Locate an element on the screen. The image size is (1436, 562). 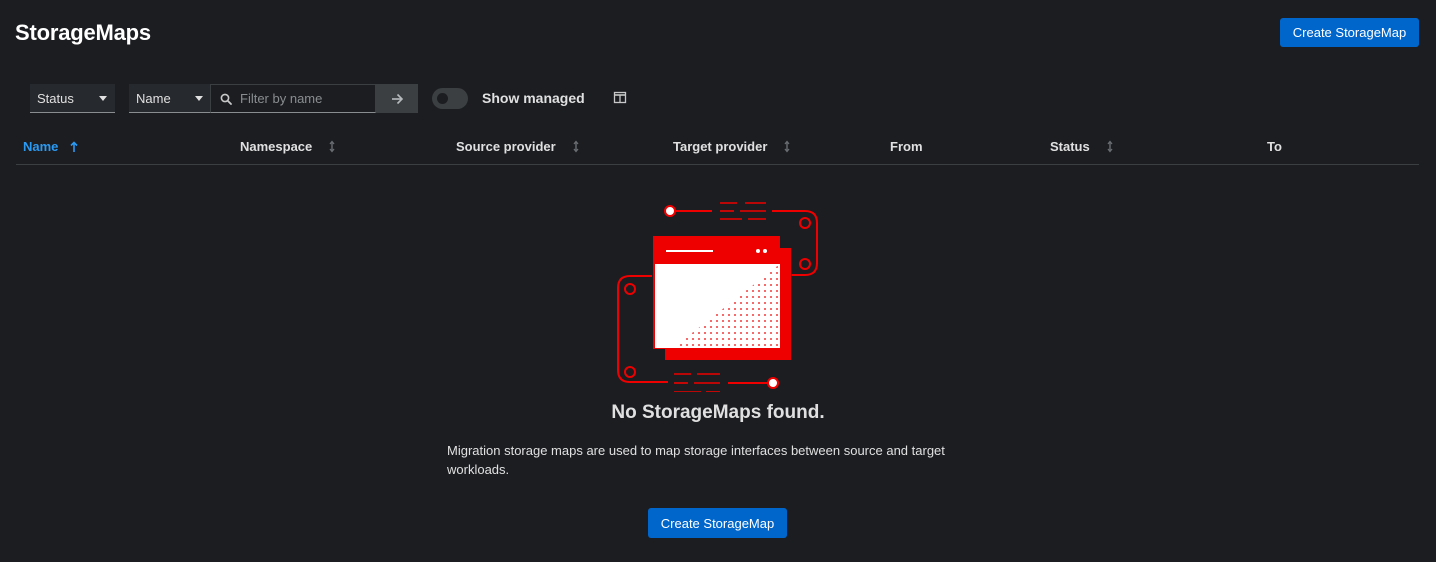
column-label: From is located at coordinates (906, 146).